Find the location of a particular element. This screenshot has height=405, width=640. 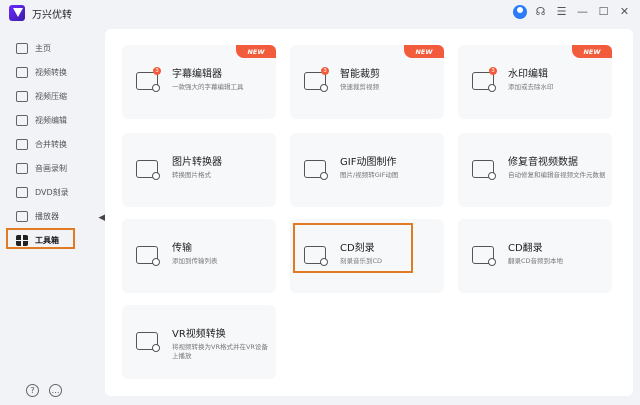

video-convert-icon is located at coordinates (22, 72).